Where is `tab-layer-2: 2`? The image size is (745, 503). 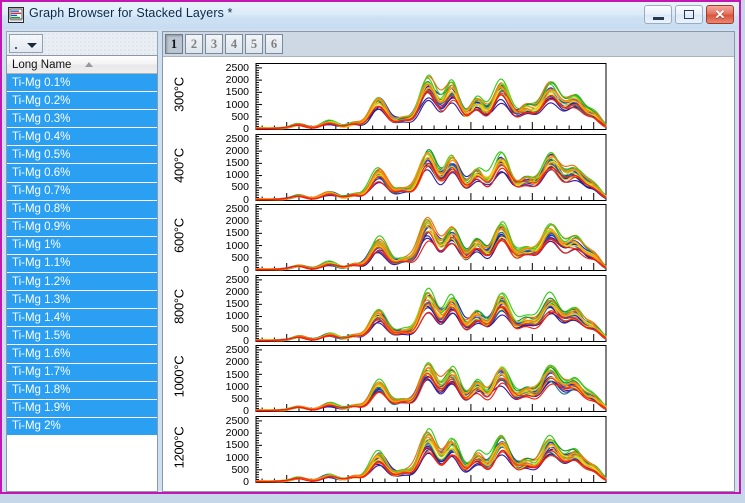
tab-layer-2: 2 is located at coordinates (194, 44).